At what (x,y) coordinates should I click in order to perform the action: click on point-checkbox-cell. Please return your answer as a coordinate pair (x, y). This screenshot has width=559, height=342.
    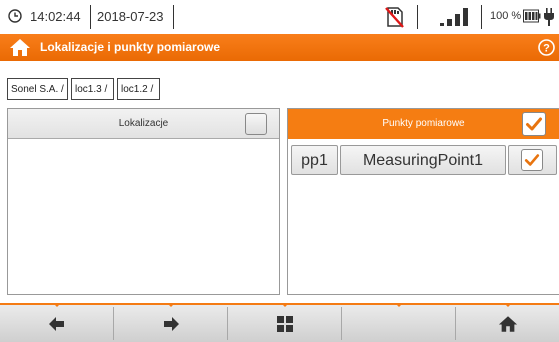
    Looking at the image, I should click on (532, 160).